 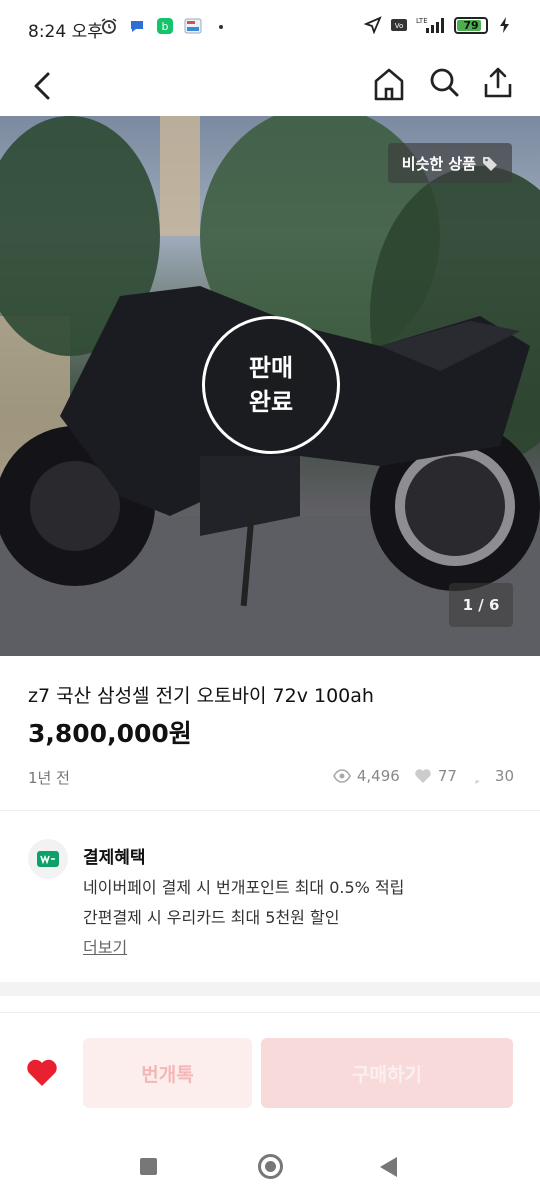 I want to click on search-icon, so click(x=444, y=82).